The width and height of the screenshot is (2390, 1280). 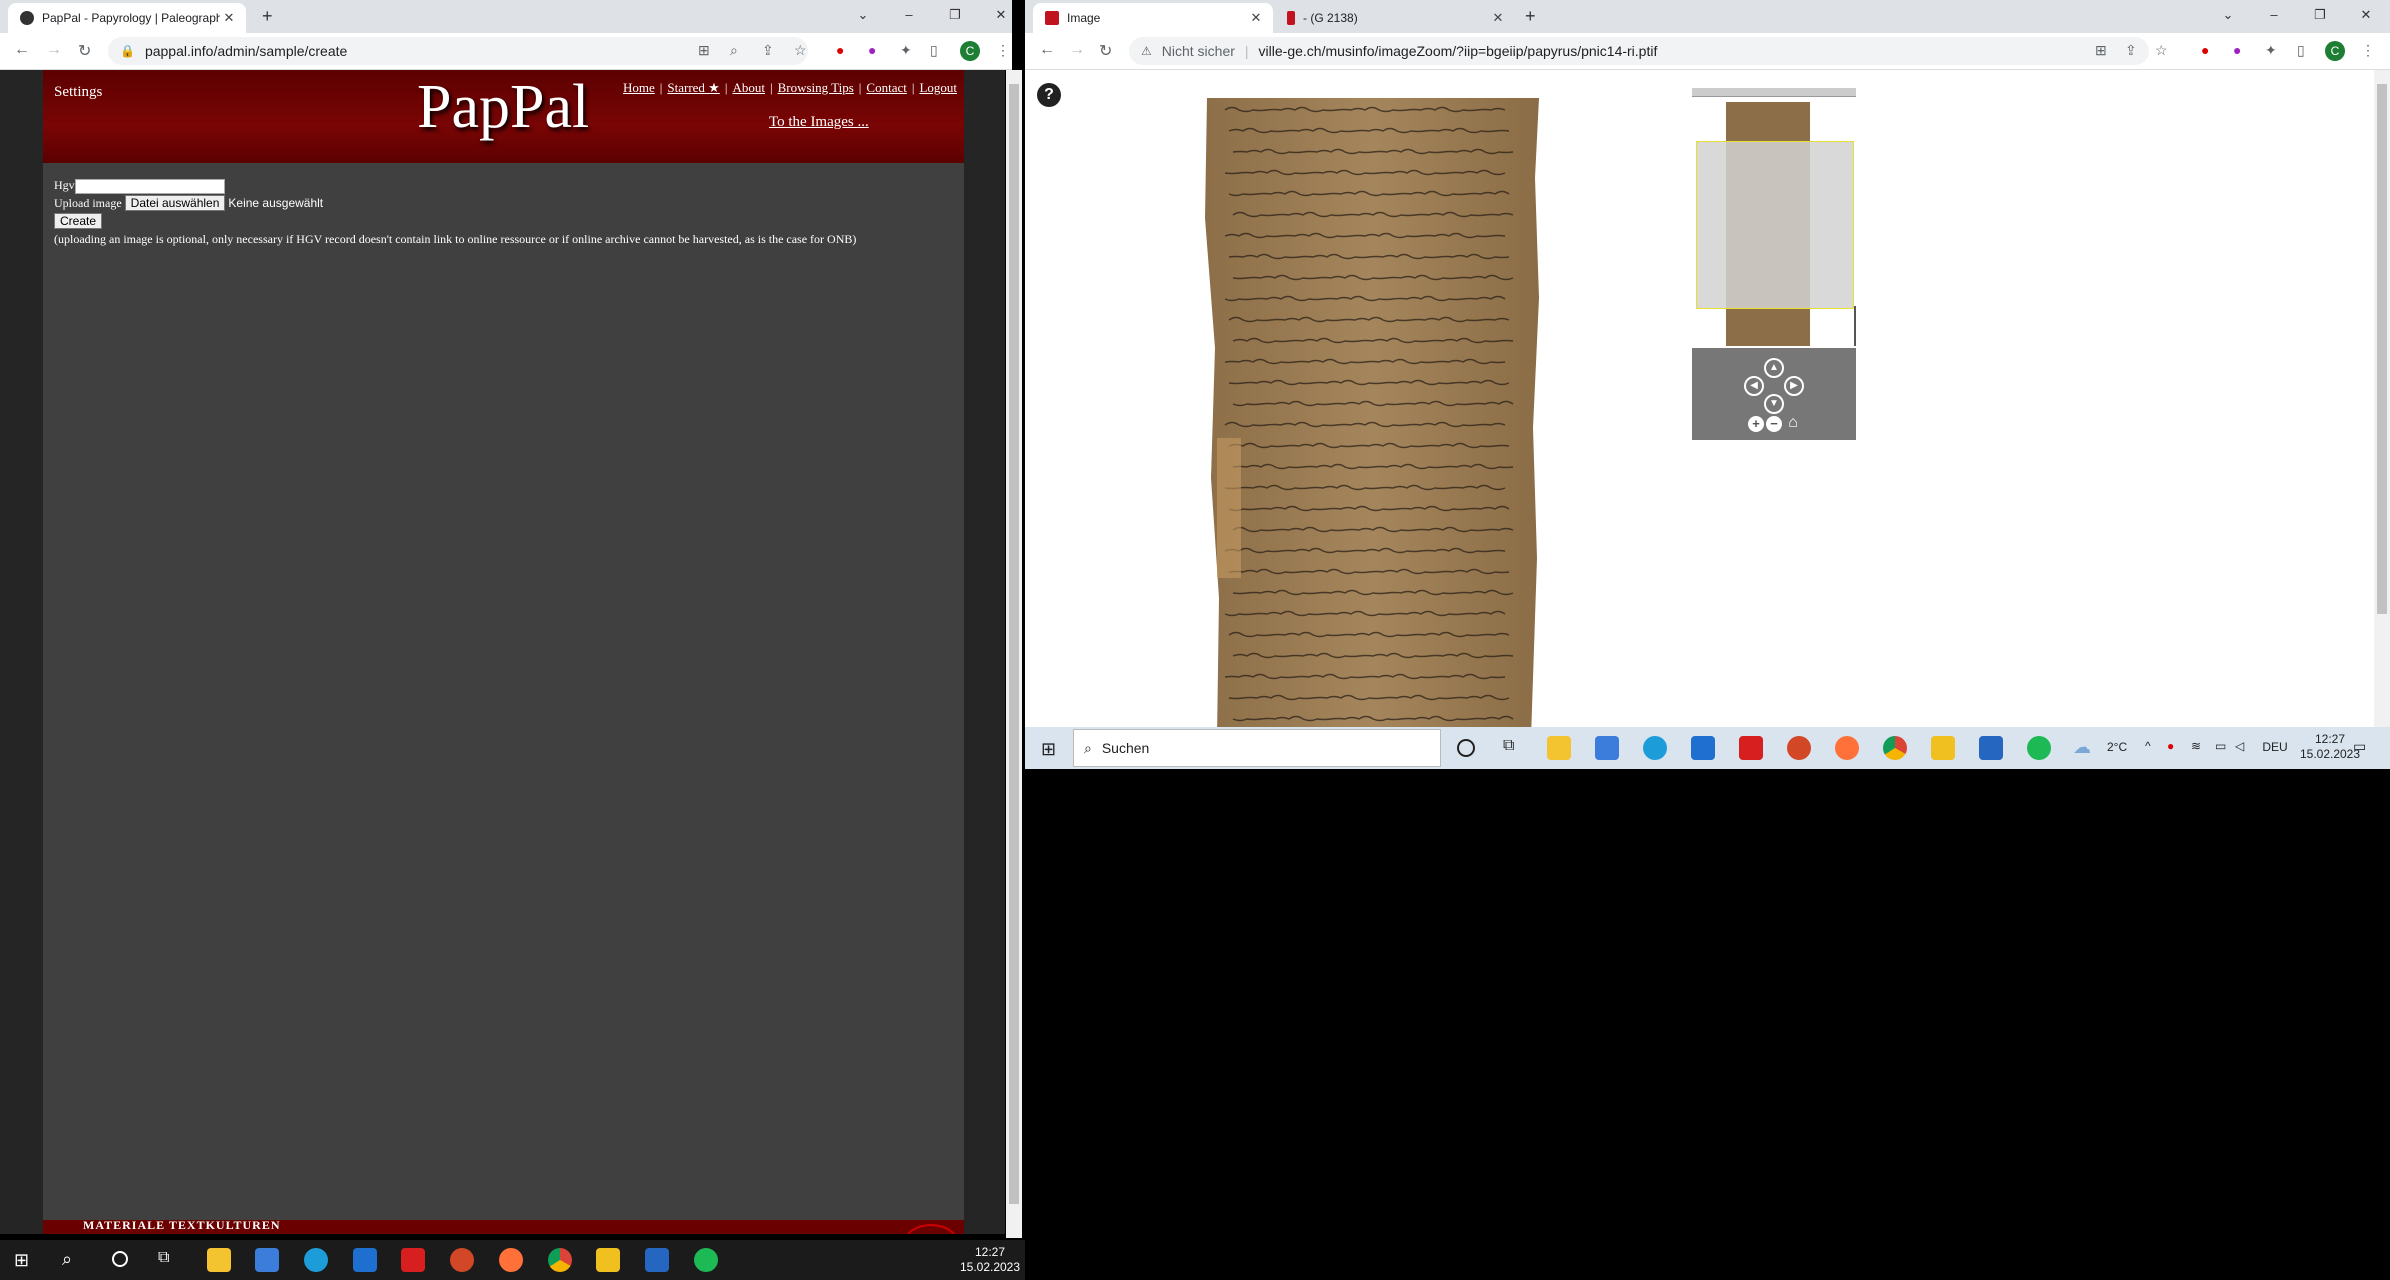 What do you see at coordinates (413, 1260) in the screenshot?
I see `acrobat-icon` at bounding box center [413, 1260].